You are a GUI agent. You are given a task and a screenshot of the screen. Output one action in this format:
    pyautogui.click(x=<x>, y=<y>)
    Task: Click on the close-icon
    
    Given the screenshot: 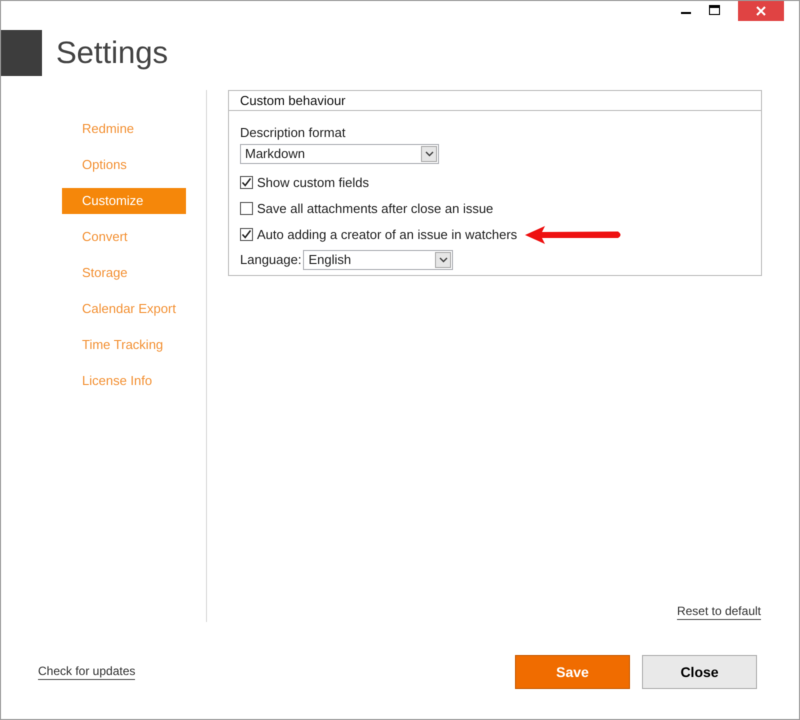 What is the action you would take?
    pyautogui.click(x=761, y=11)
    